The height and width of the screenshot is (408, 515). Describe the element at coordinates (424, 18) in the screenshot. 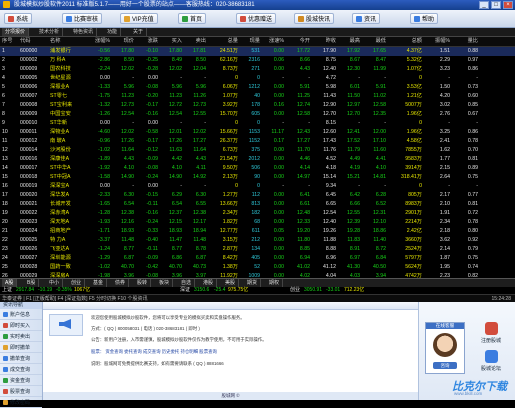

I see `menu-help-button: 帮助` at that location.